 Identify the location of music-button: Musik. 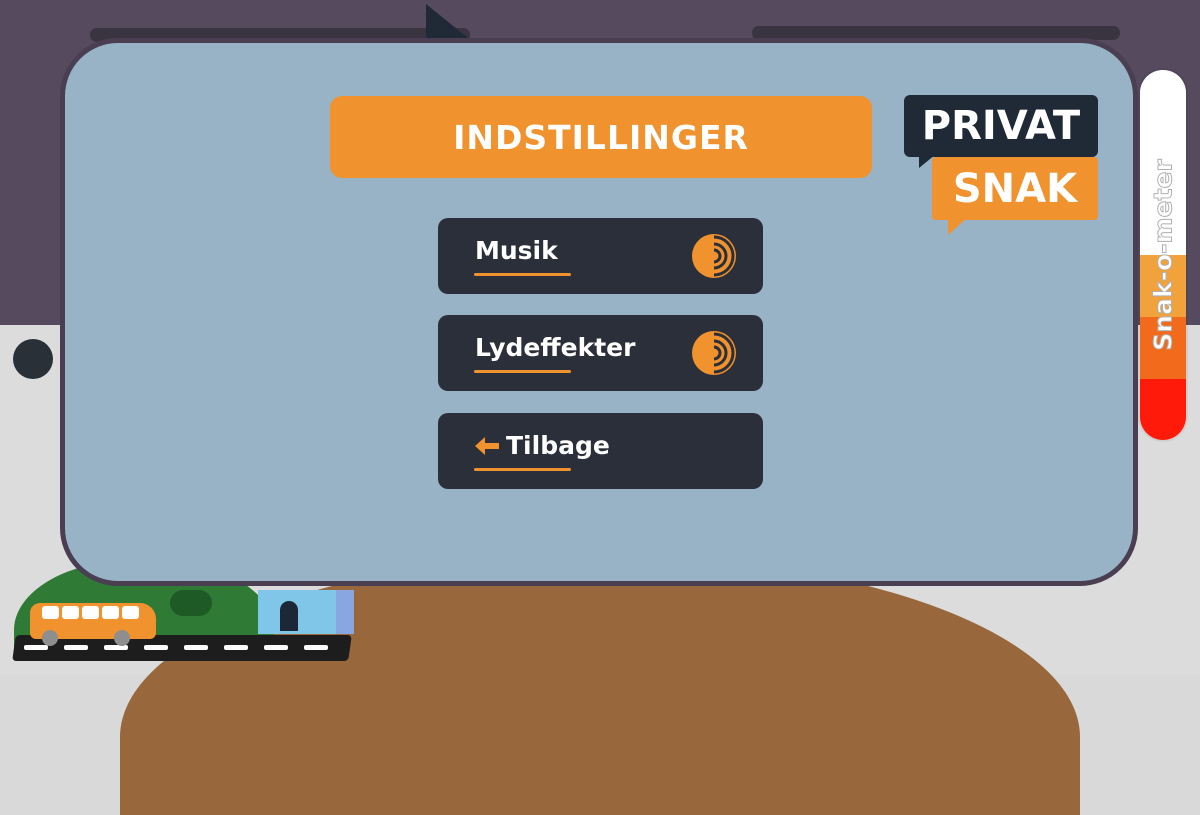
(600, 256).